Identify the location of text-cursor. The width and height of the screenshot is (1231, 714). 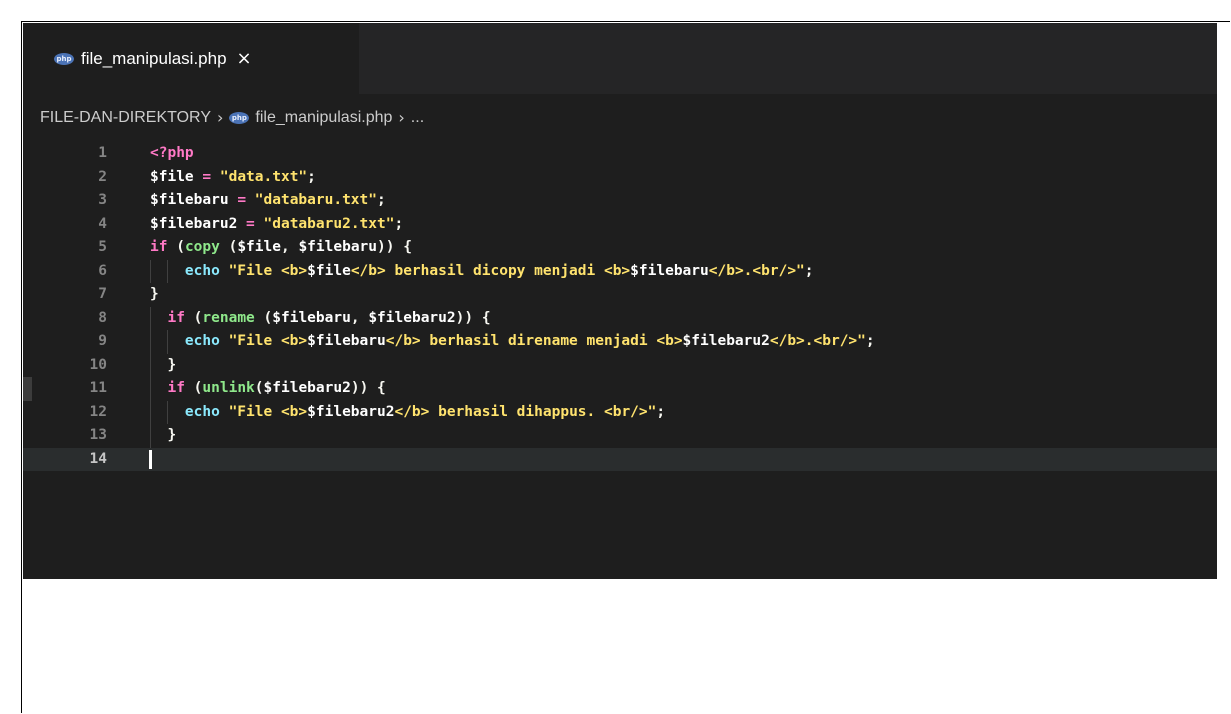
(150, 459).